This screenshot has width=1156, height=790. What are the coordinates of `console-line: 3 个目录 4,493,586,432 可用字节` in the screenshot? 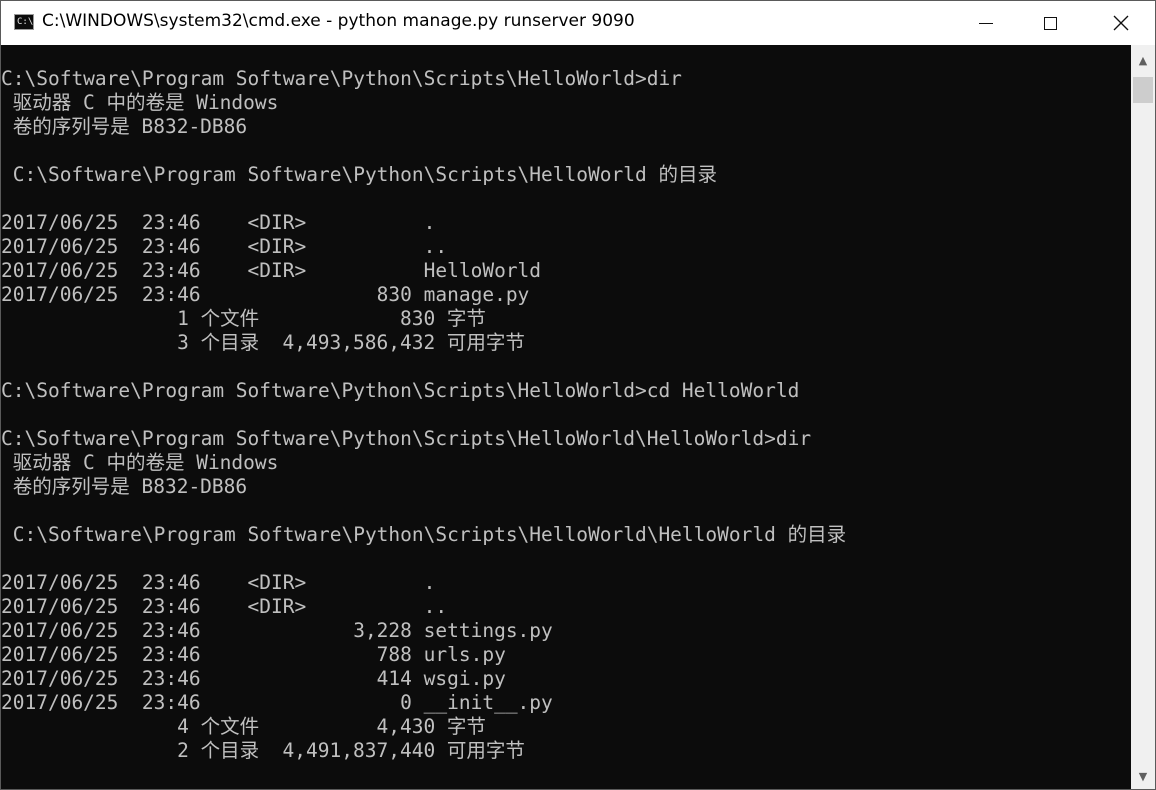 It's located at (263, 342).